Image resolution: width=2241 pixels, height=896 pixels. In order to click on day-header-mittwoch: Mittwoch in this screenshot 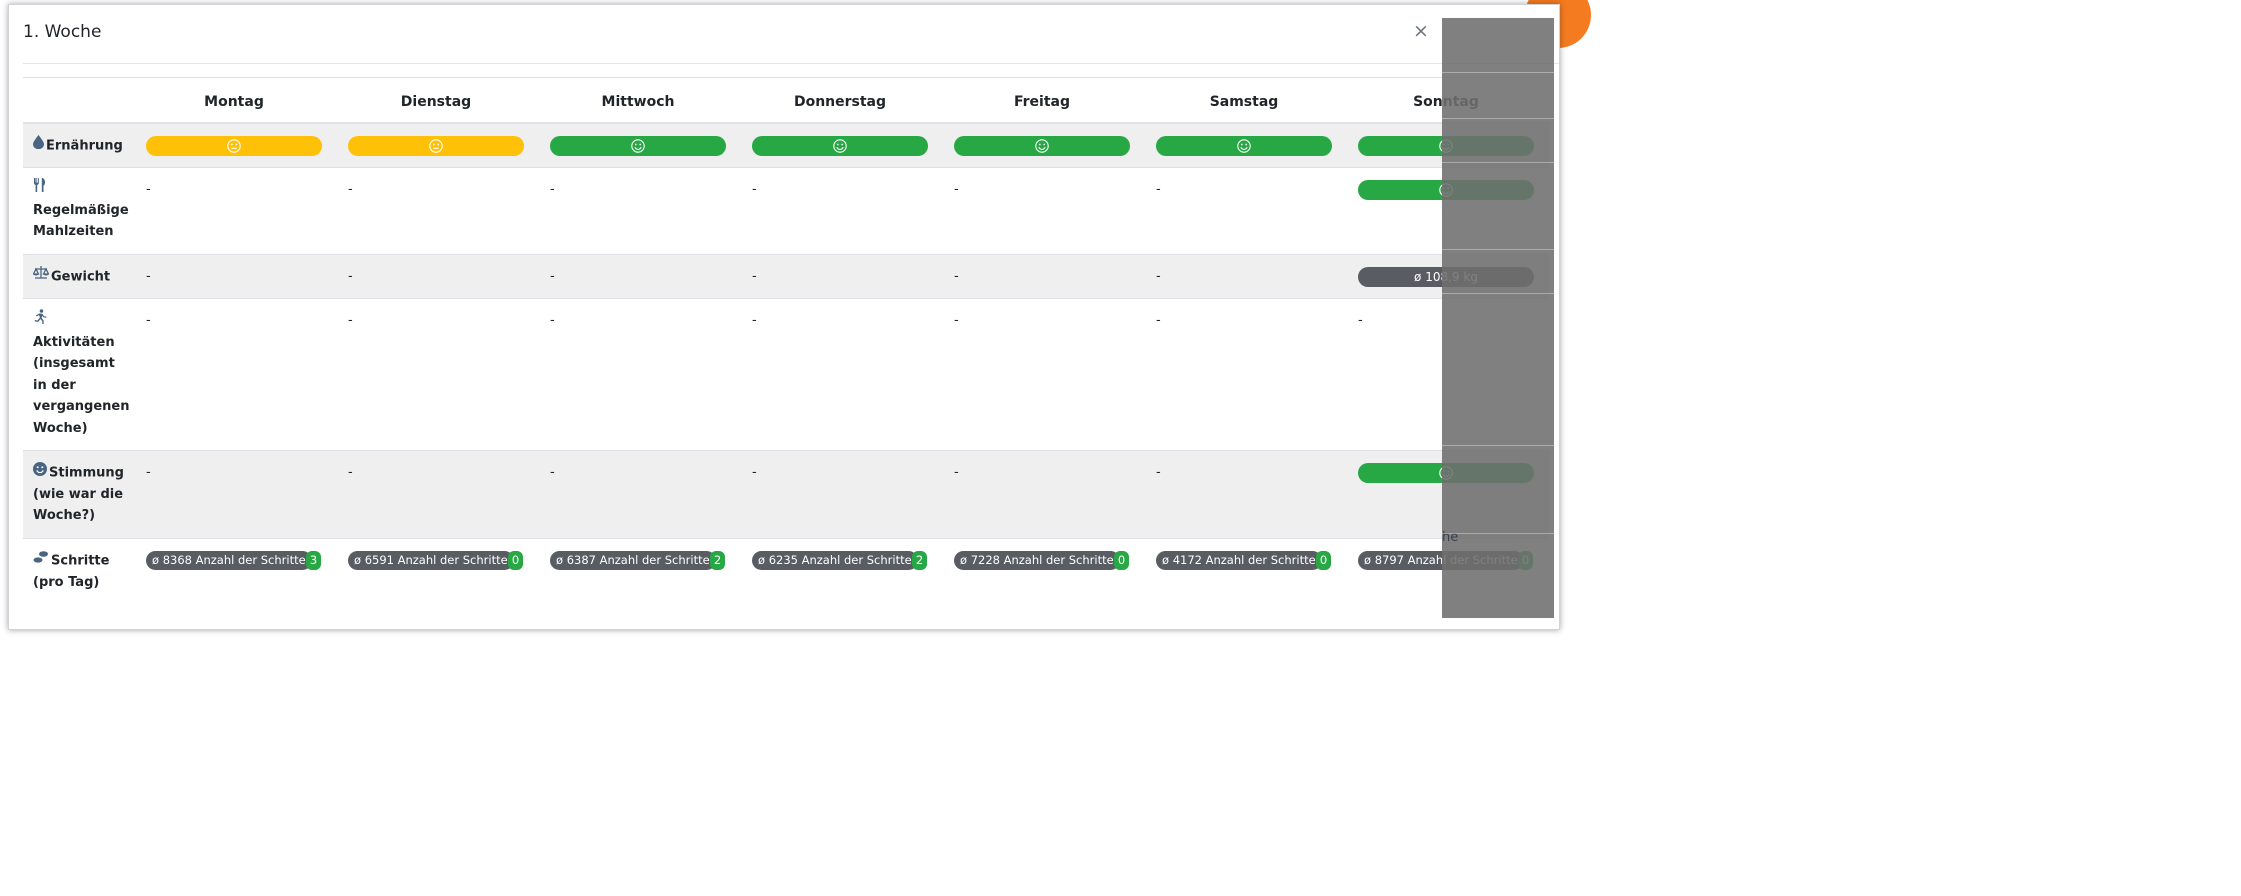, I will do `click(638, 102)`.